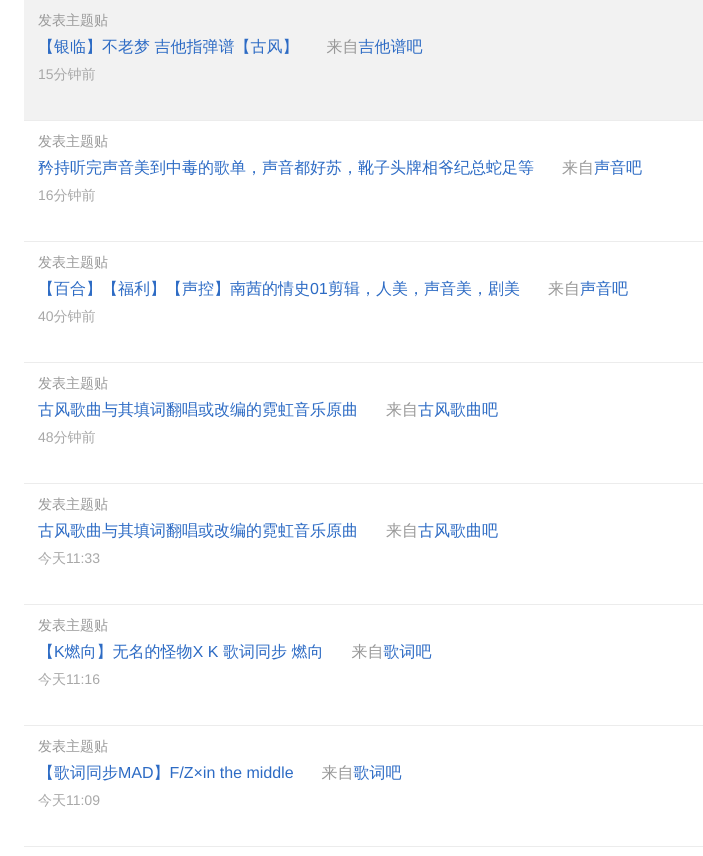  What do you see at coordinates (390, 48) in the screenshot?
I see `forum-link: 吉他谱吧` at bounding box center [390, 48].